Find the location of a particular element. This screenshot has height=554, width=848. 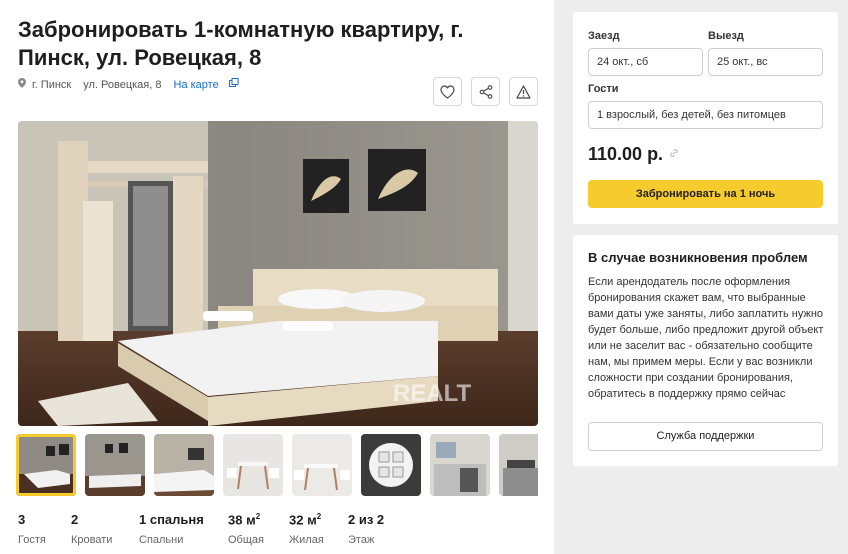

pin-icon is located at coordinates (22, 84).